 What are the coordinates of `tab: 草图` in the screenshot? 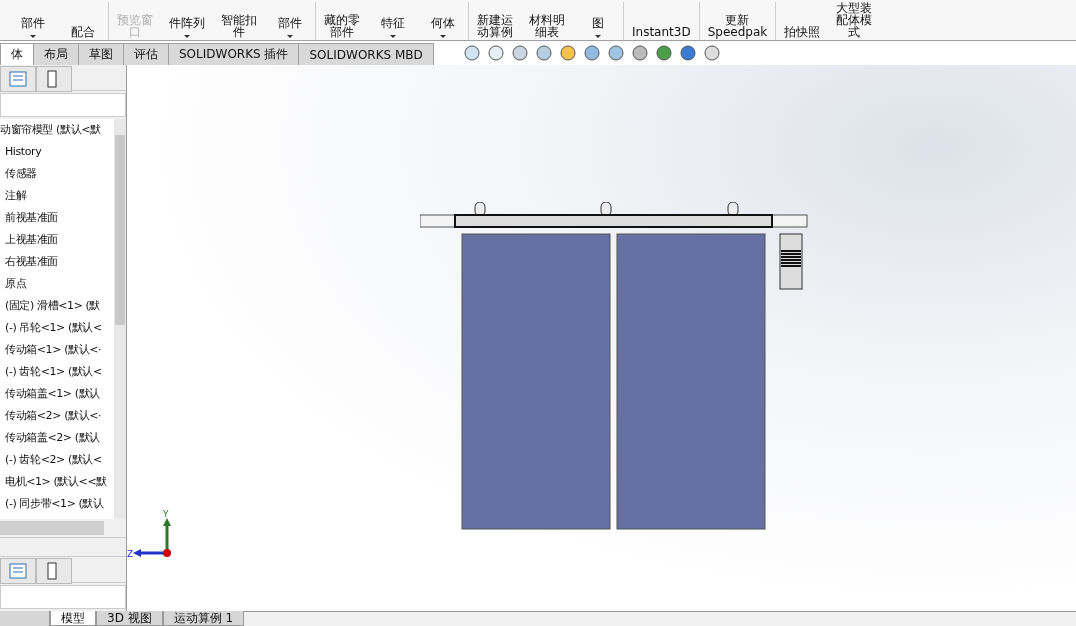 It's located at (101, 54).